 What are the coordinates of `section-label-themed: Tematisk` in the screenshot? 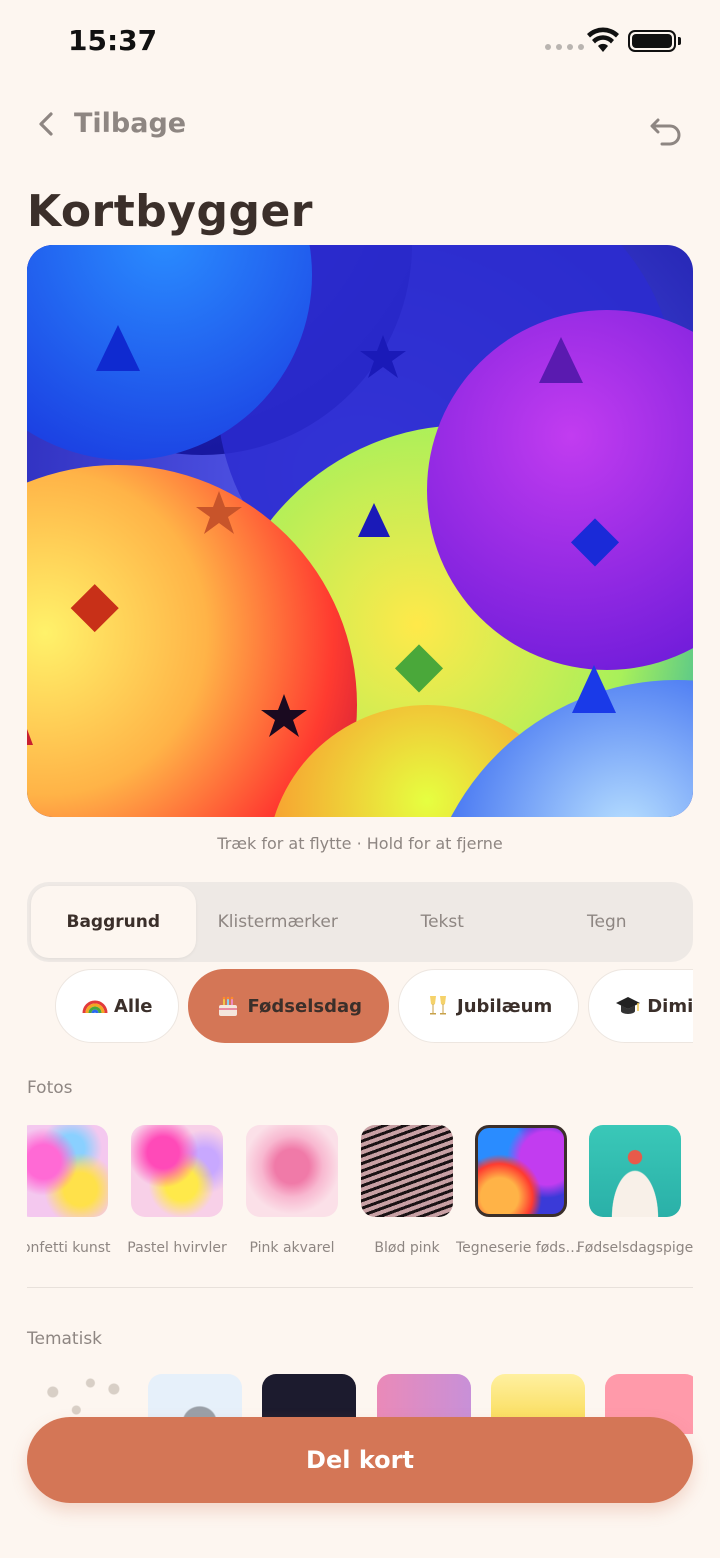 It's located at (65, 1339).